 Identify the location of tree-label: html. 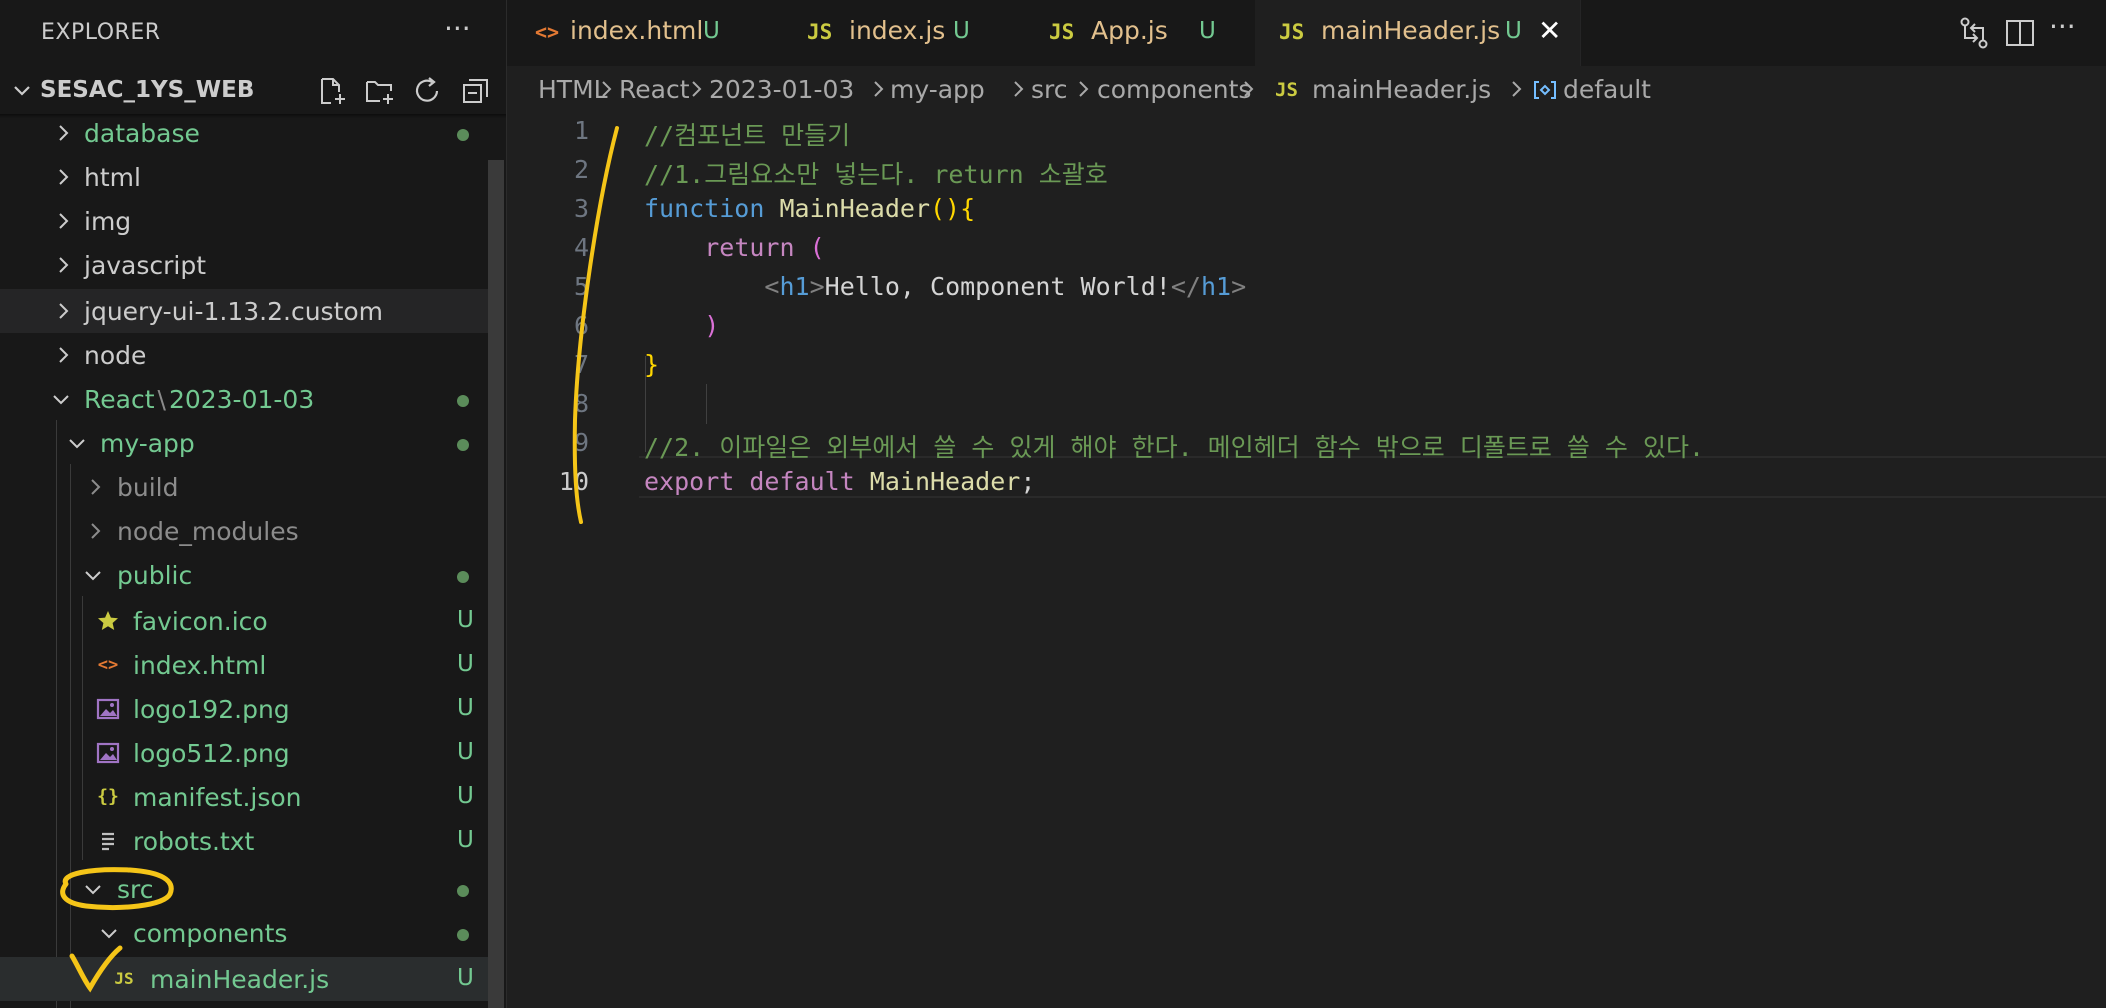
(112, 177).